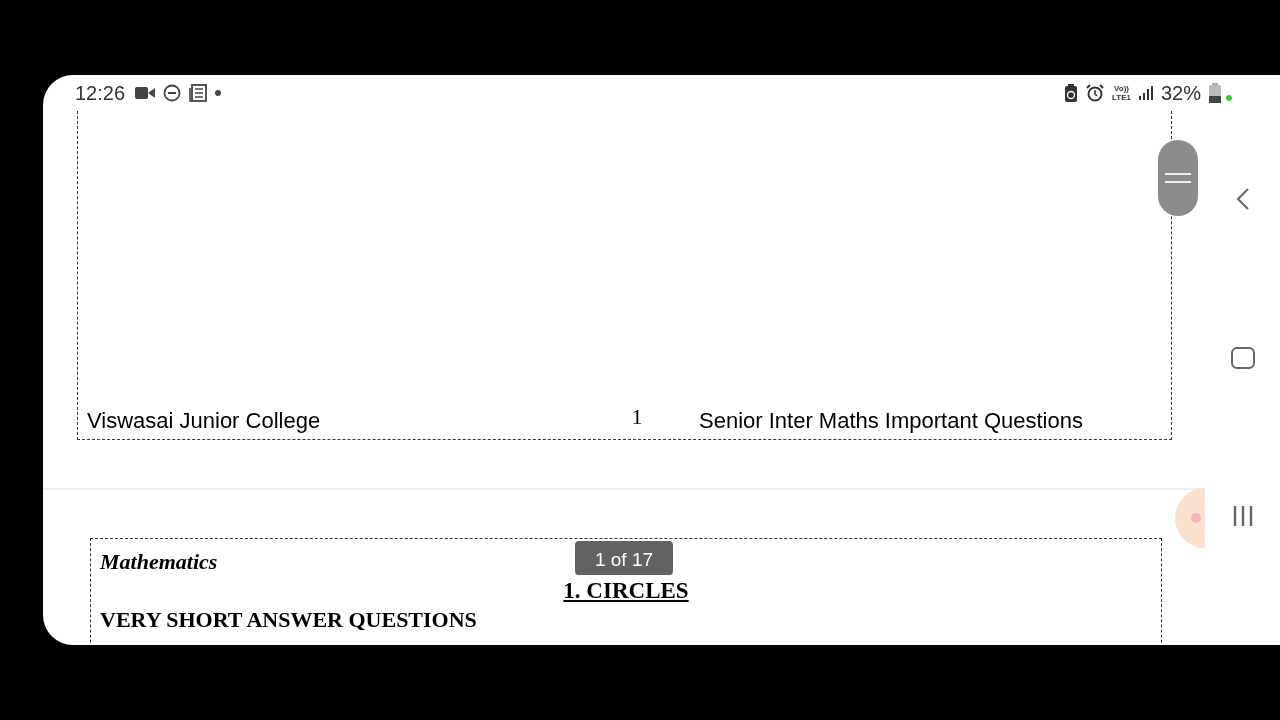 Image resolution: width=1280 pixels, height=720 pixels. I want to click on video-camera-icon, so click(145, 93).